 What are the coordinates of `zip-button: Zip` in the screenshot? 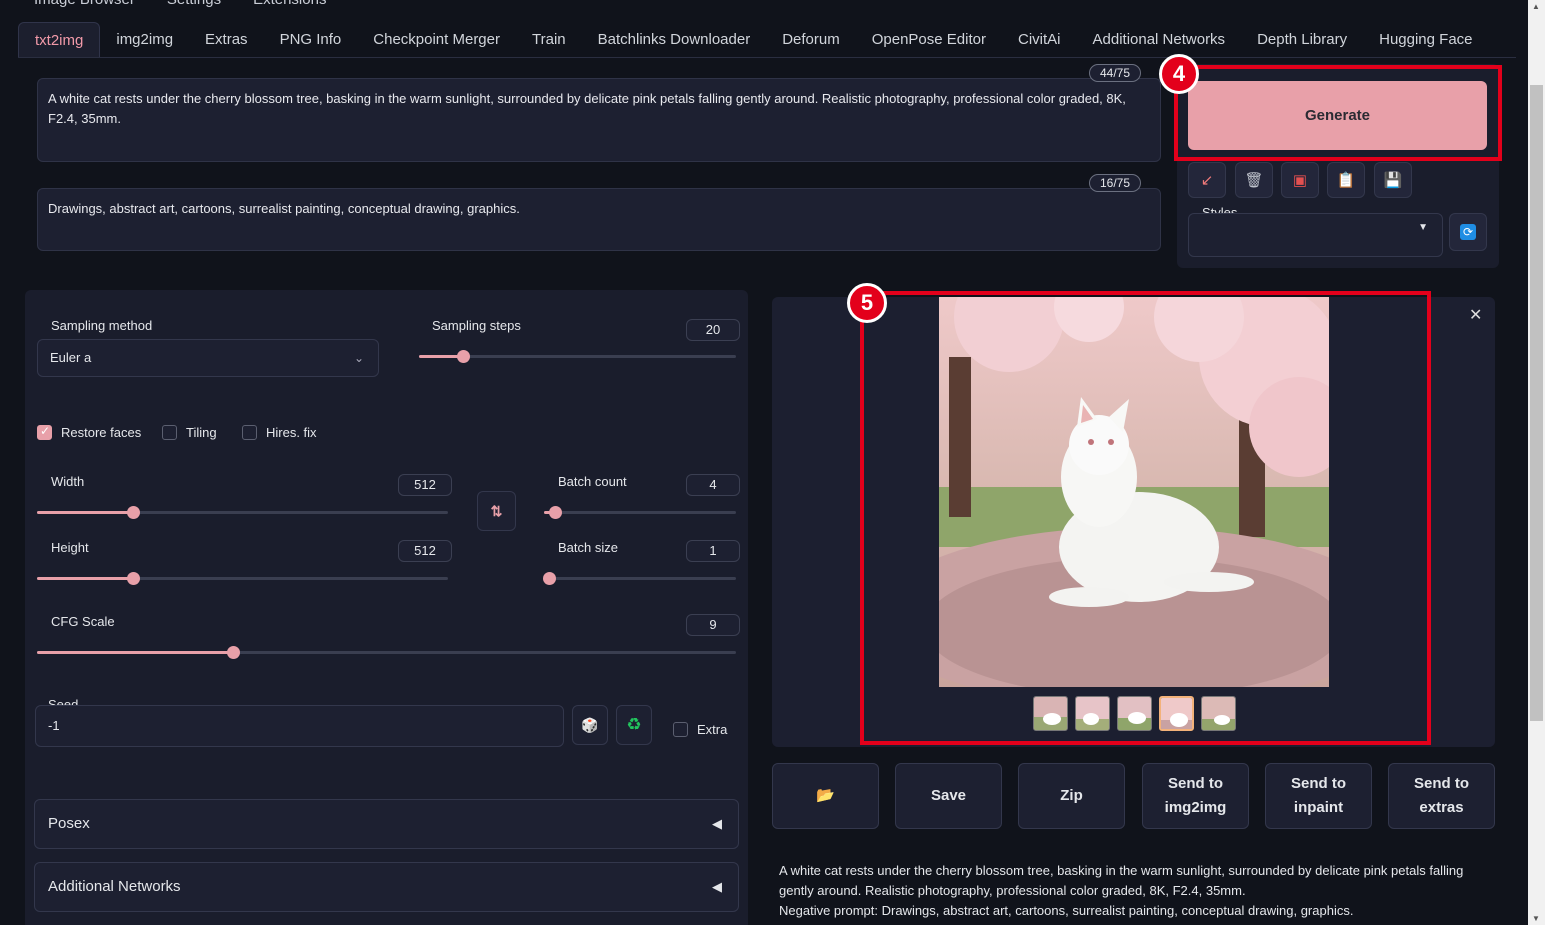 It's located at (1071, 796).